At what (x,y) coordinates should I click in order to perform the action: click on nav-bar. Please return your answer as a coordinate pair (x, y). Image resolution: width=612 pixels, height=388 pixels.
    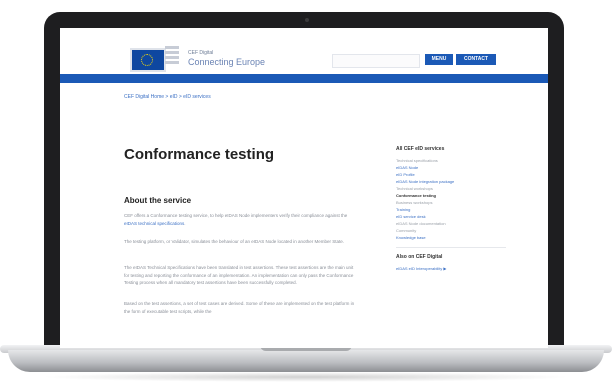
    Looking at the image, I should click on (304, 78).